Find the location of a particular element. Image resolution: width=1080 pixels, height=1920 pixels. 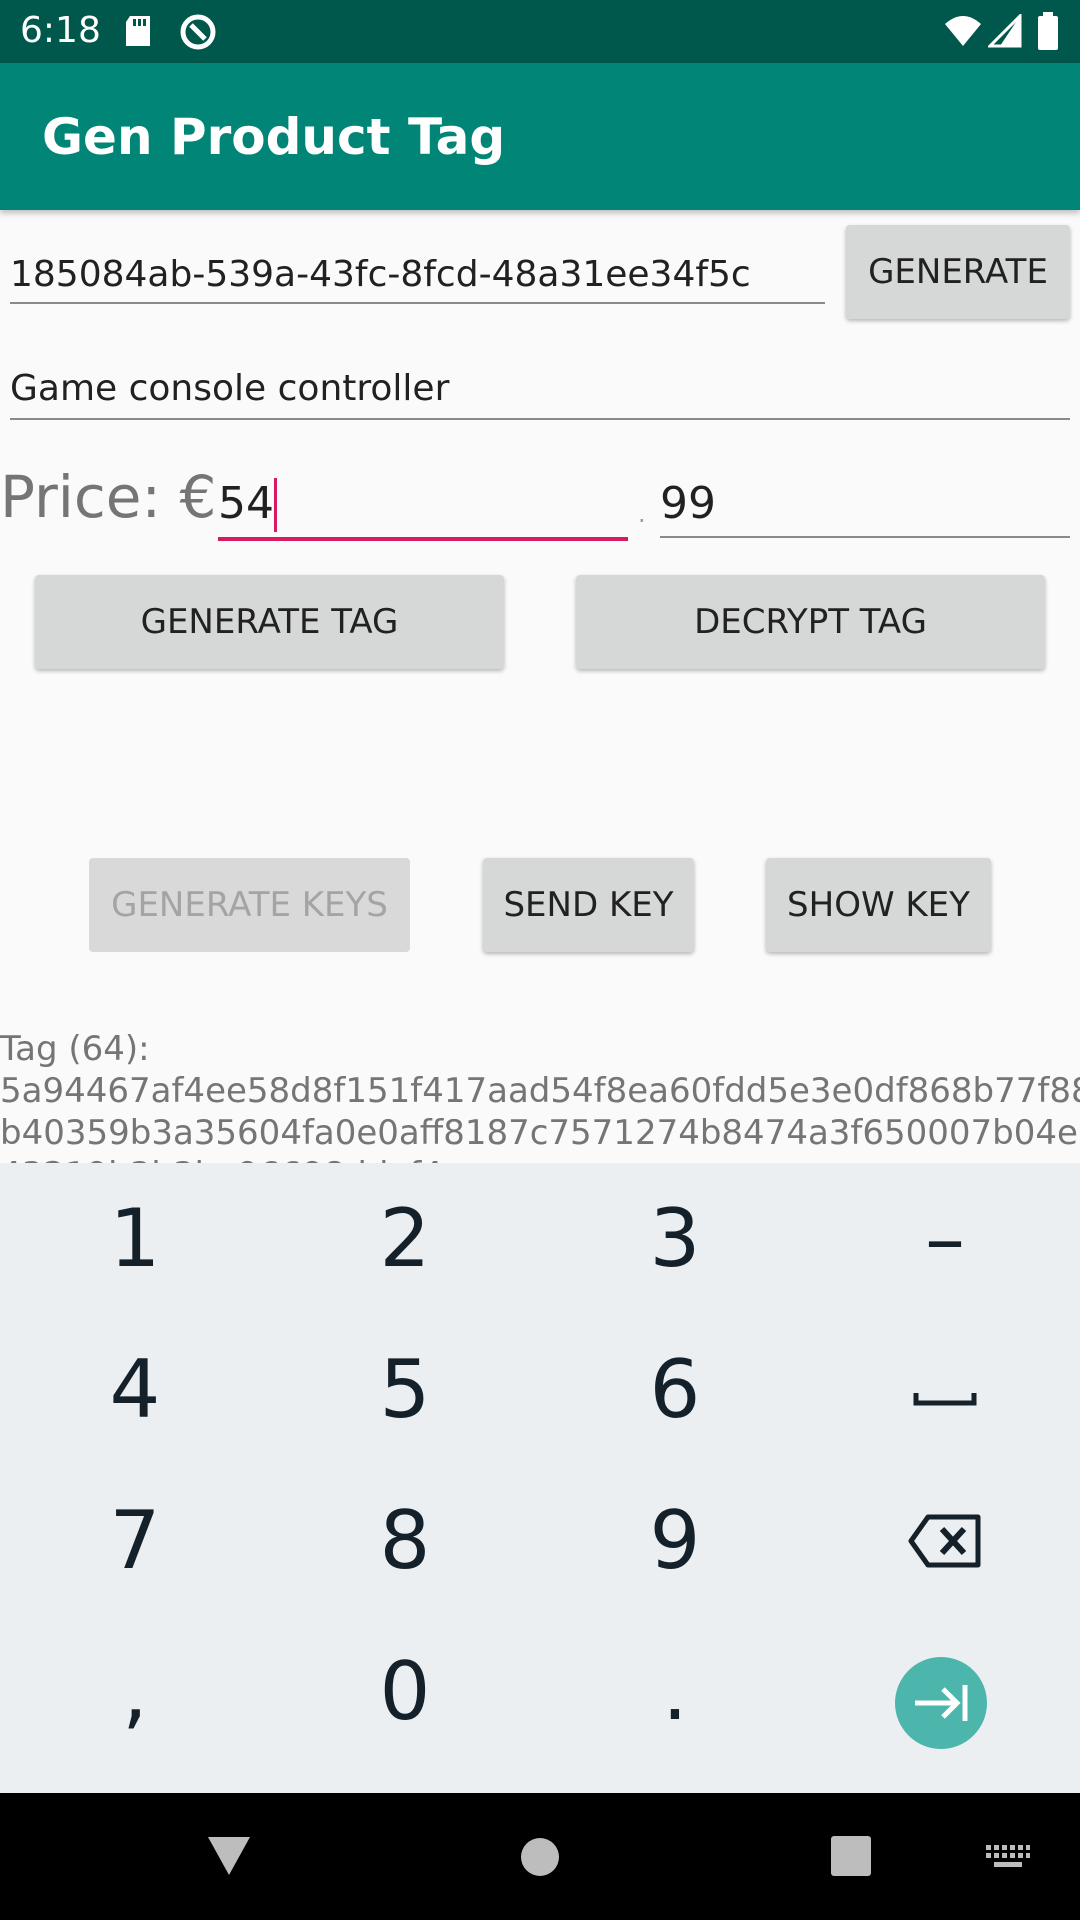

app-title: Gen Product Tag is located at coordinates (274, 137).